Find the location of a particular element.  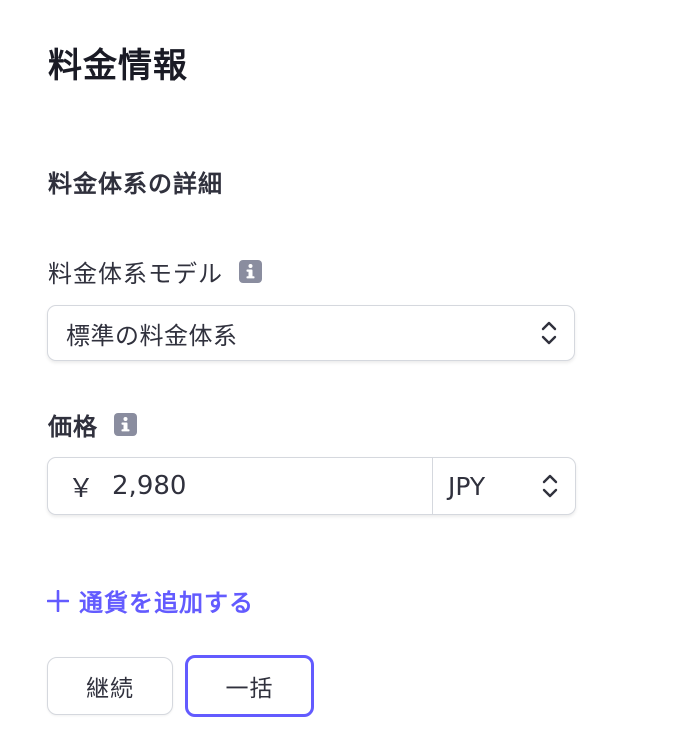

add-currency-label: 通貨を追加する is located at coordinates (166, 603).